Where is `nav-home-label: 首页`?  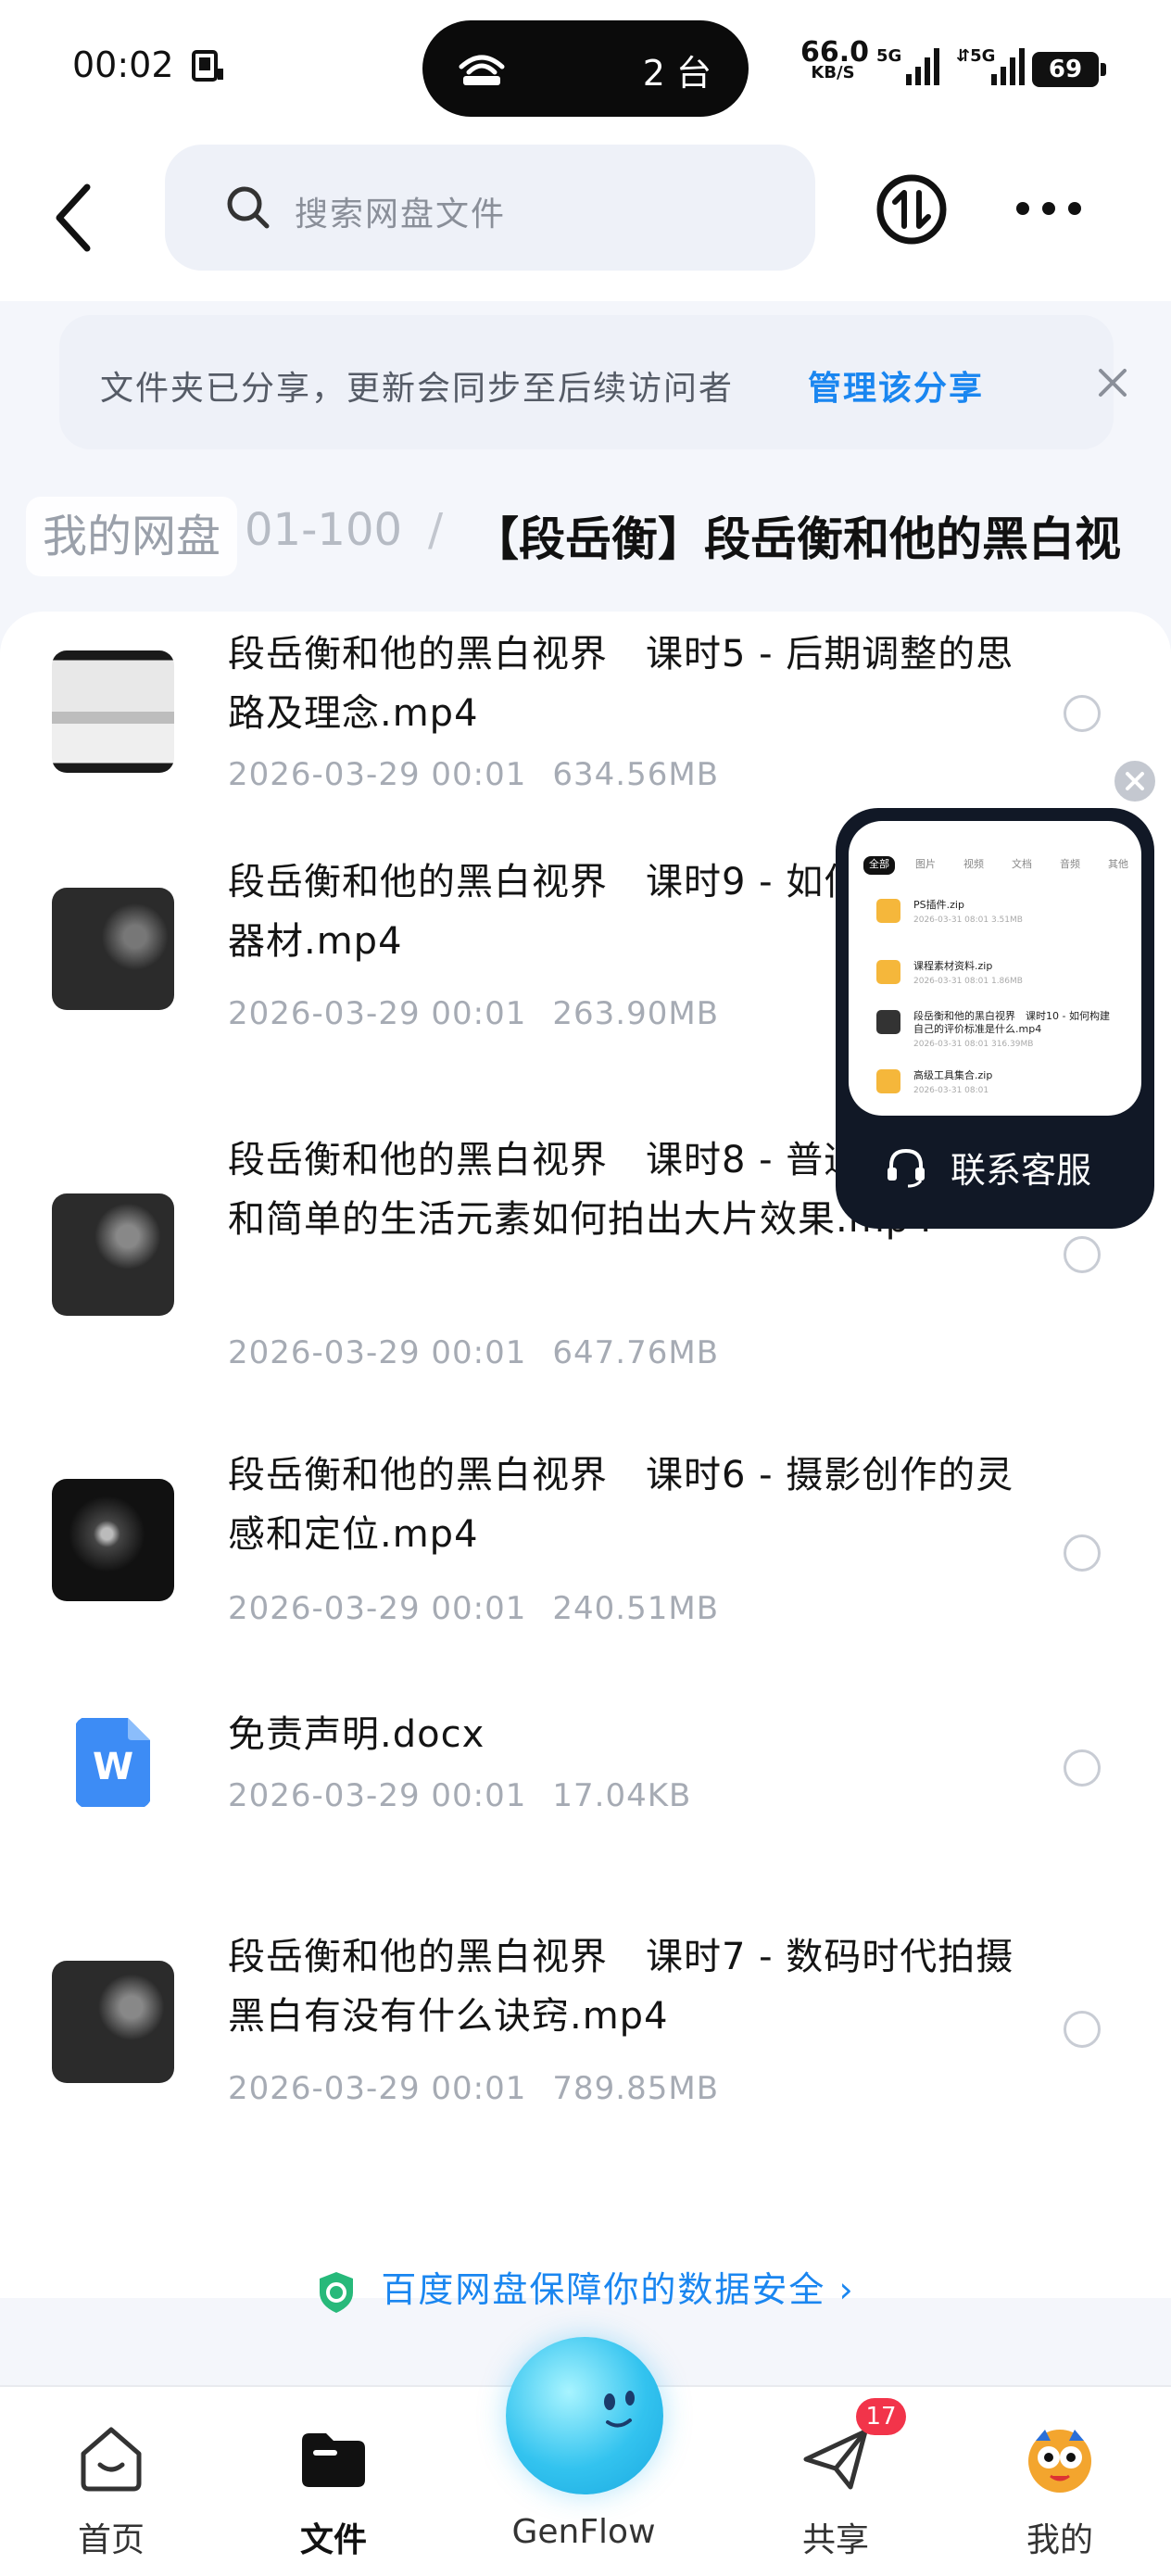 nav-home-label: 首页 is located at coordinates (111, 2540).